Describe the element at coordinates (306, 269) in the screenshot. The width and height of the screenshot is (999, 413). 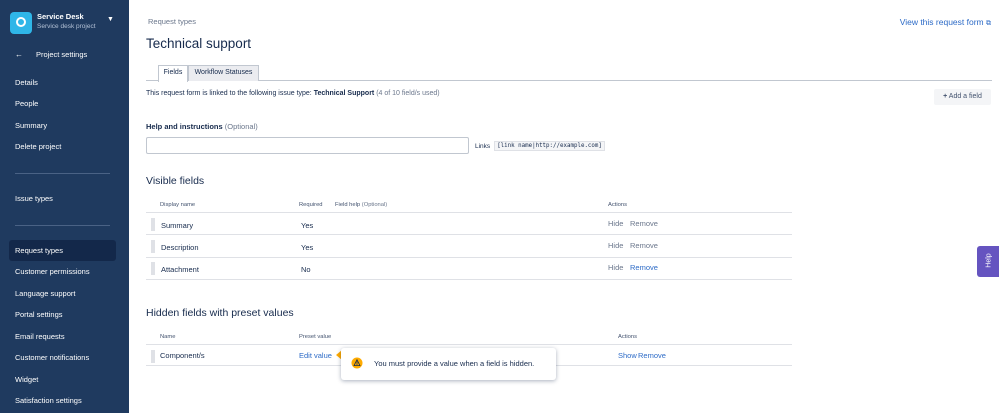
I see `visible-field-required: No` at that location.